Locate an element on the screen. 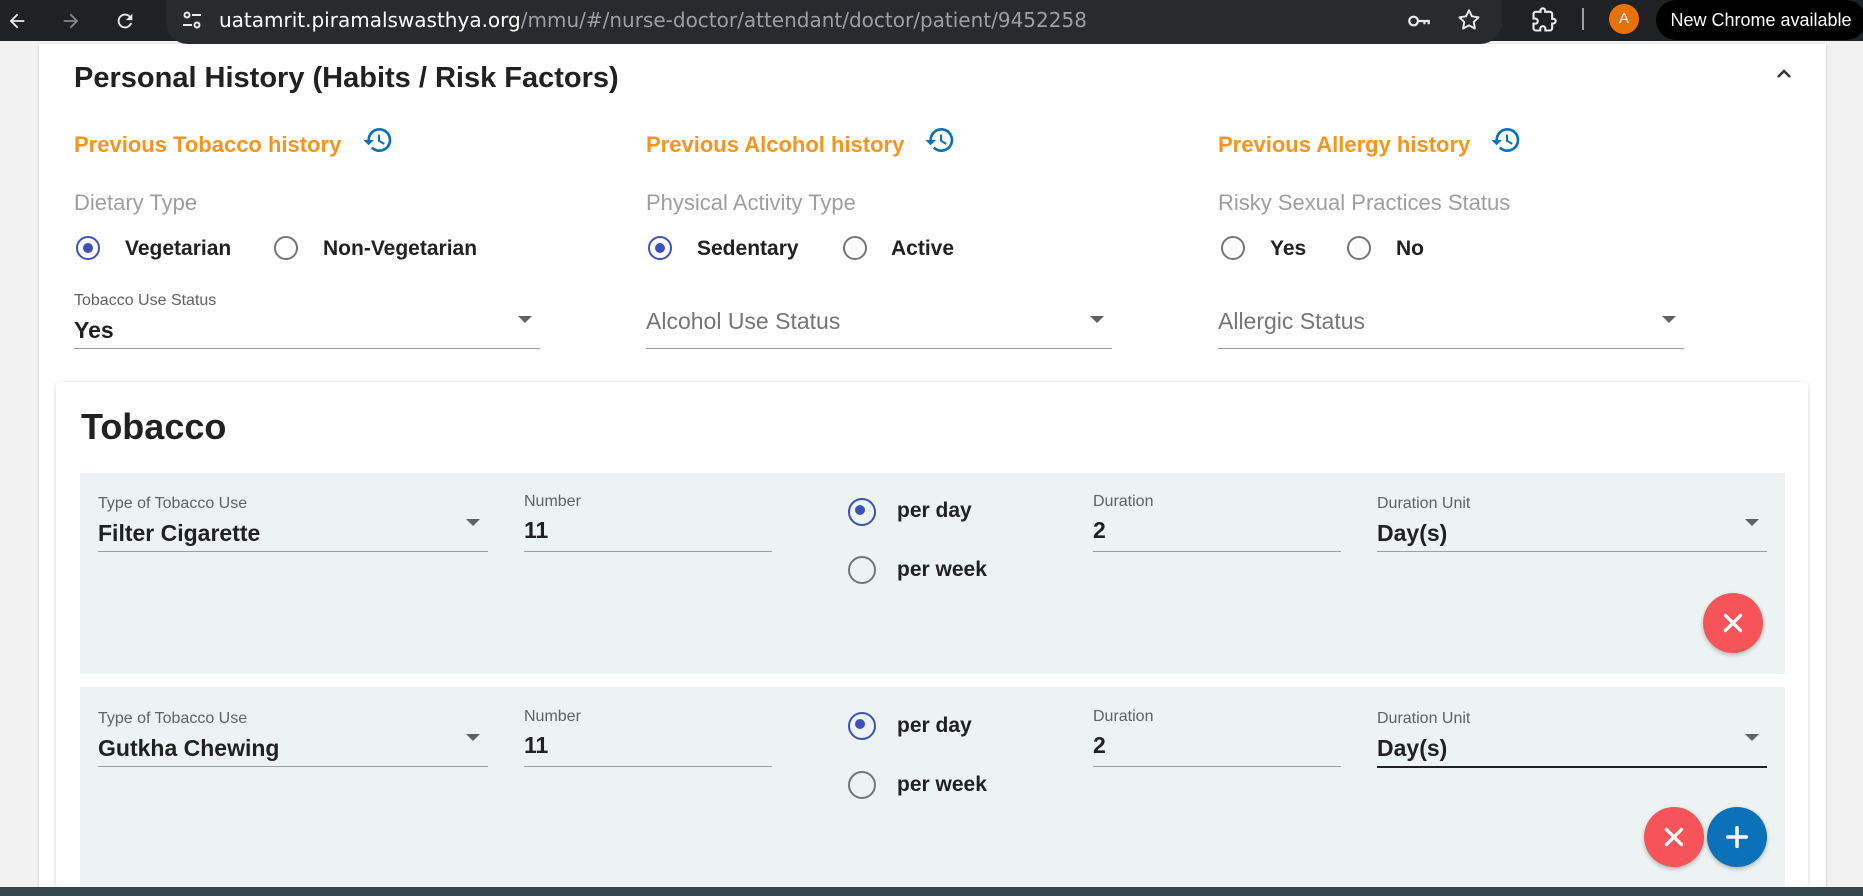 This screenshot has width=1863, height=896. type-of-tobacco-value: Gutkha Chewing is located at coordinates (189, 748).